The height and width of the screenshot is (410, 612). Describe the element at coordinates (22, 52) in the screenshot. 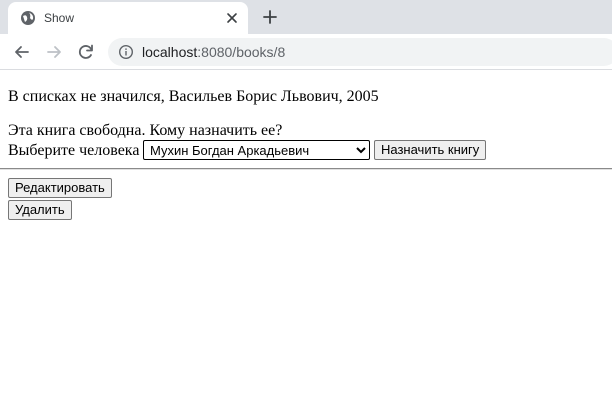

I see `back-arrow-icon` at that location.